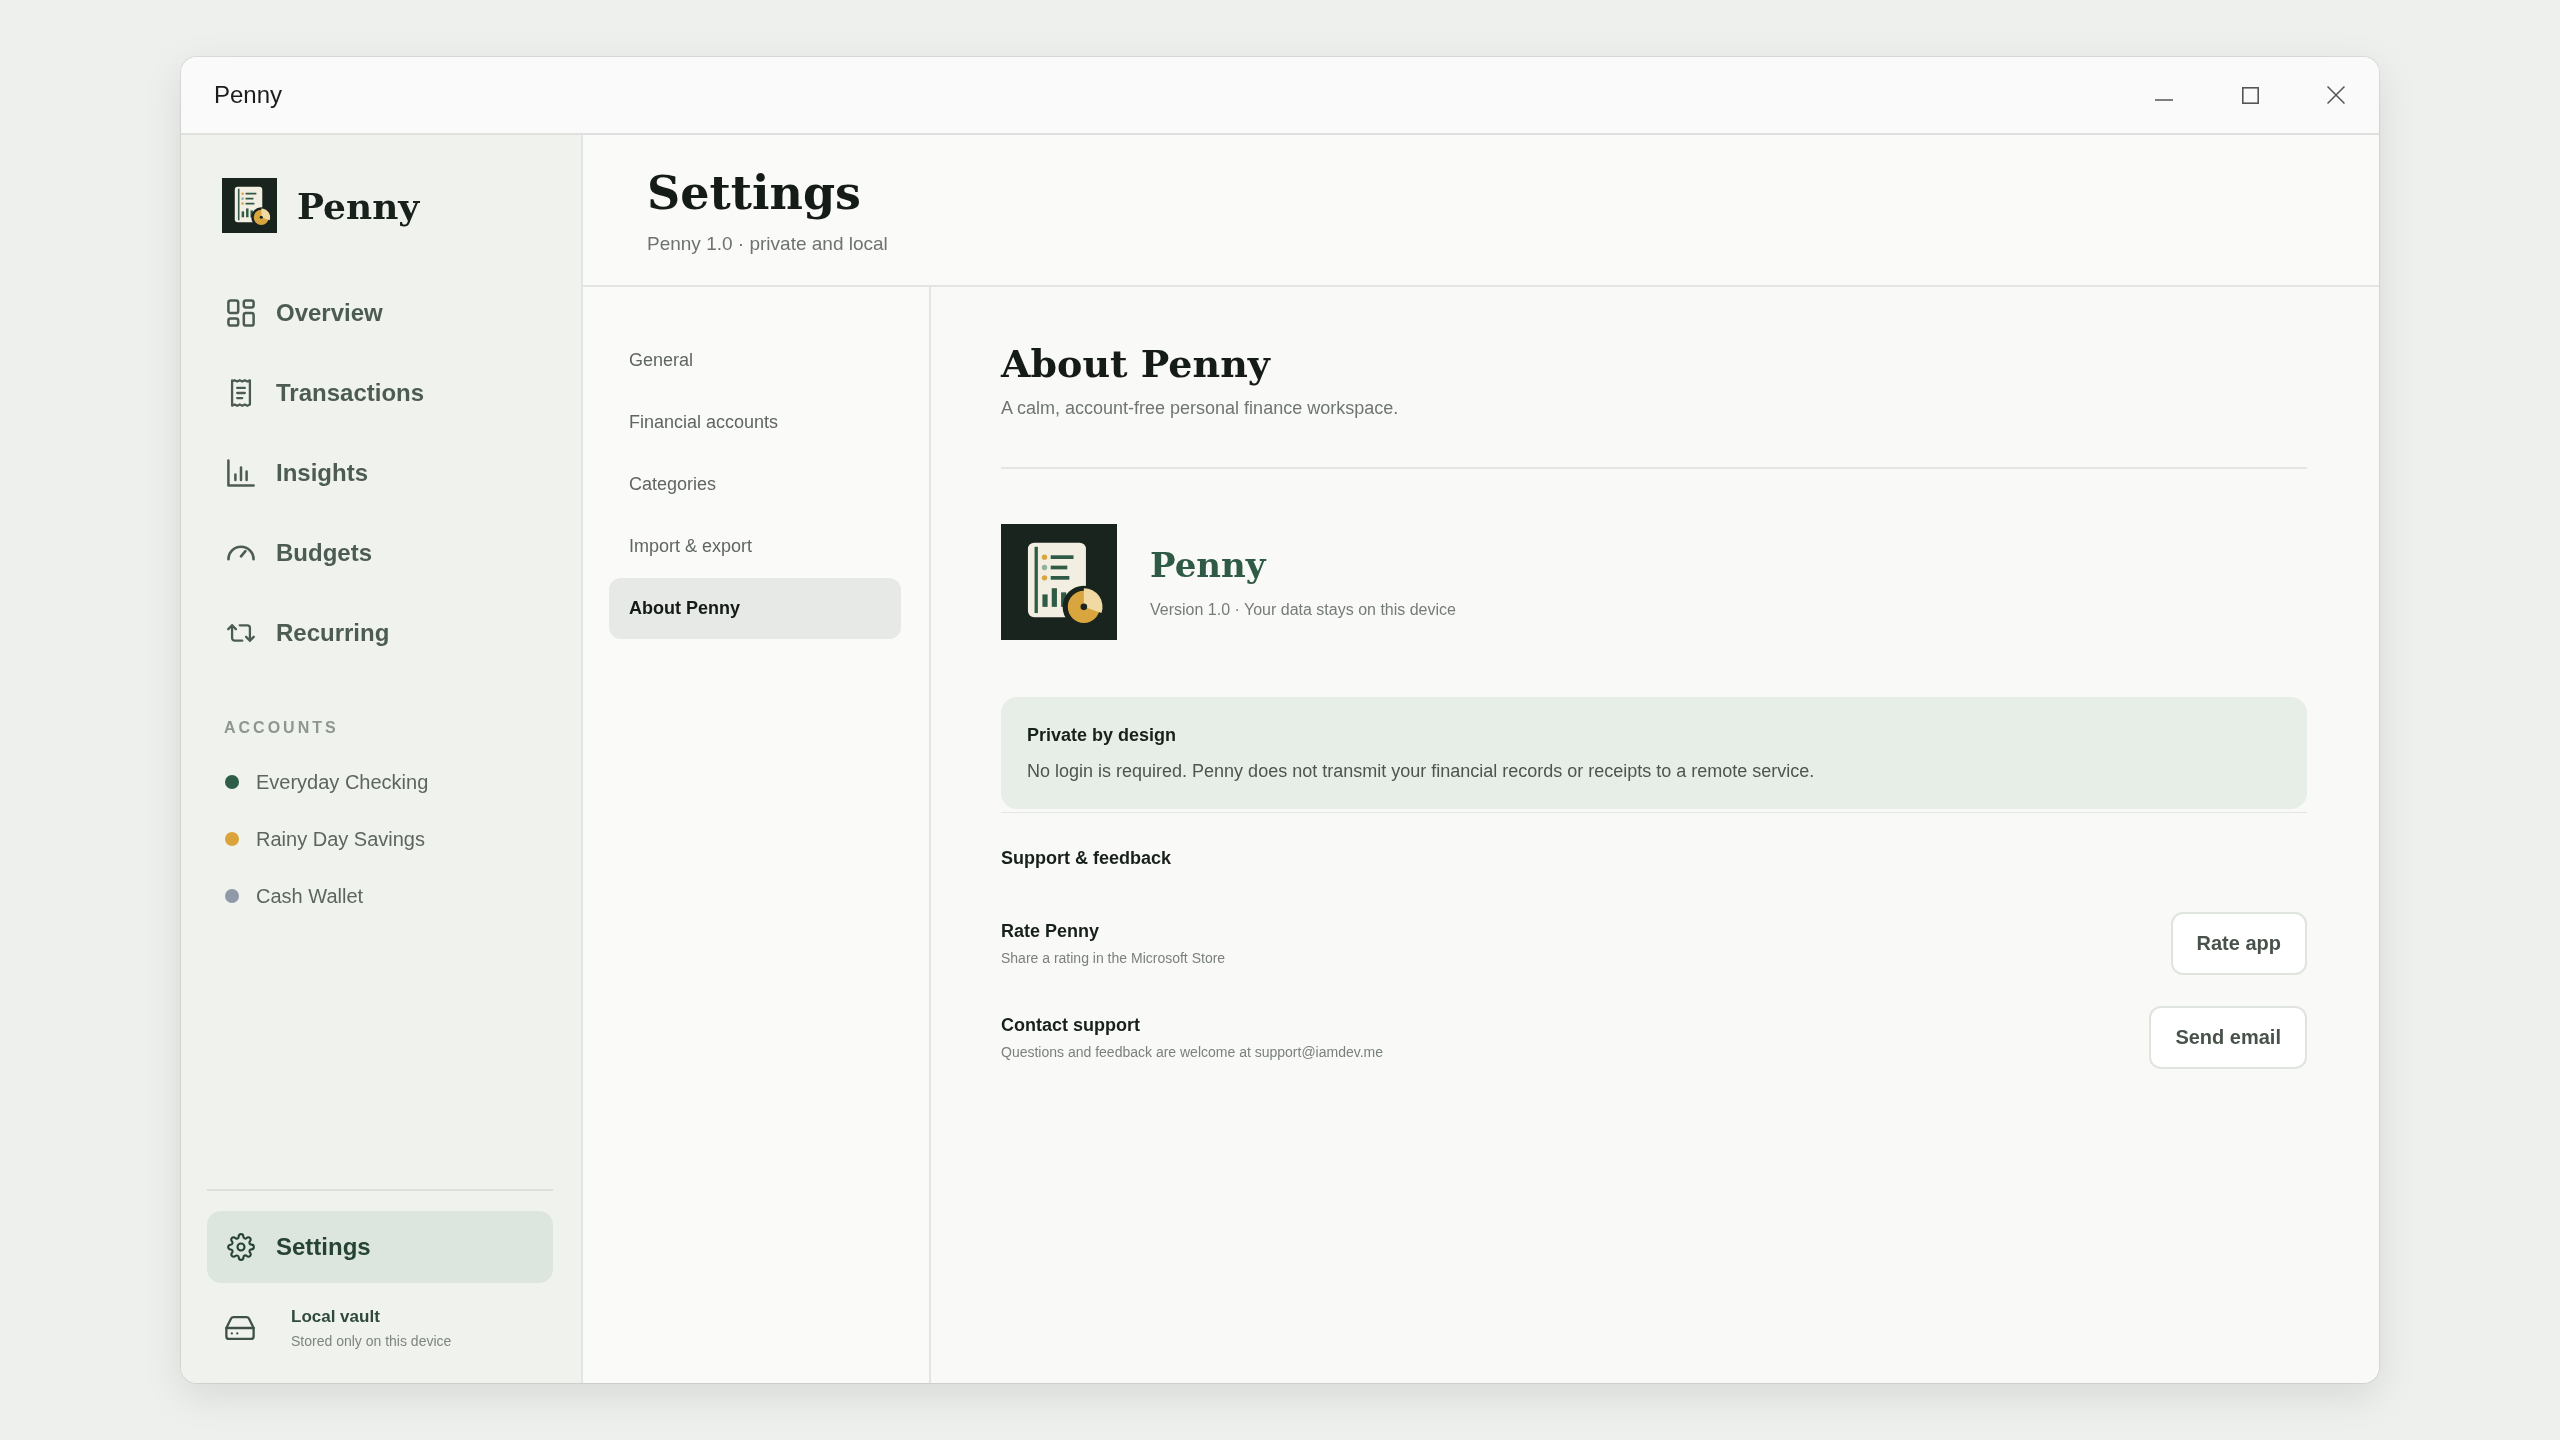  I want to click on section-heading: ACCOUNTS, so click(281, 728).